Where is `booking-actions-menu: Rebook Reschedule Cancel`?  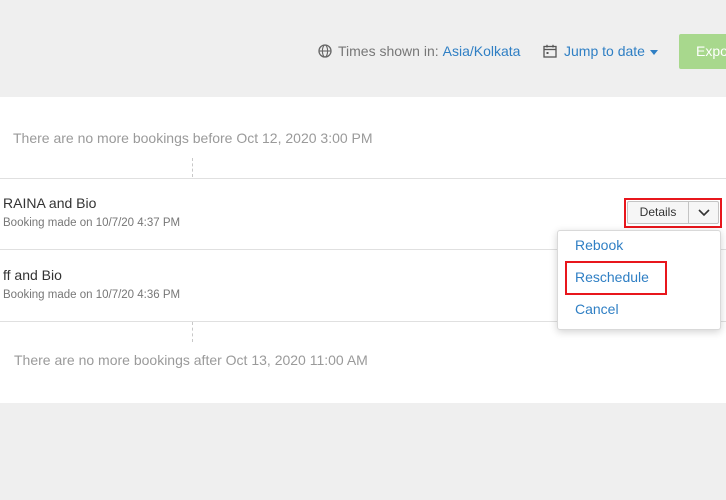
booking-actions-menu: Rebook Reschedule Cancel is located at coordinates (639, 280).